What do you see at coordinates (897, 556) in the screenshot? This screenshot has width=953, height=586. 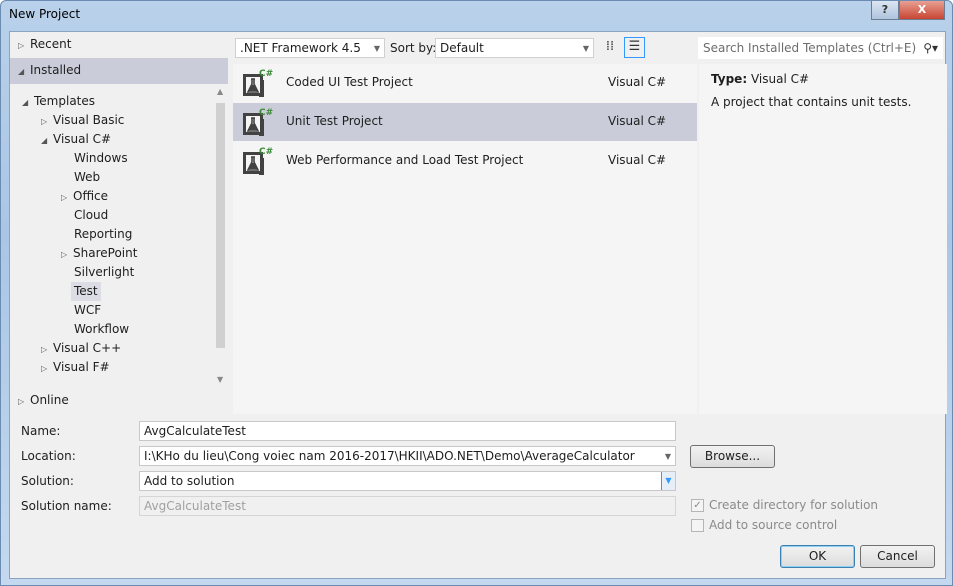 I see `cancel-button: Cancel` at bounding box center [897, 556].